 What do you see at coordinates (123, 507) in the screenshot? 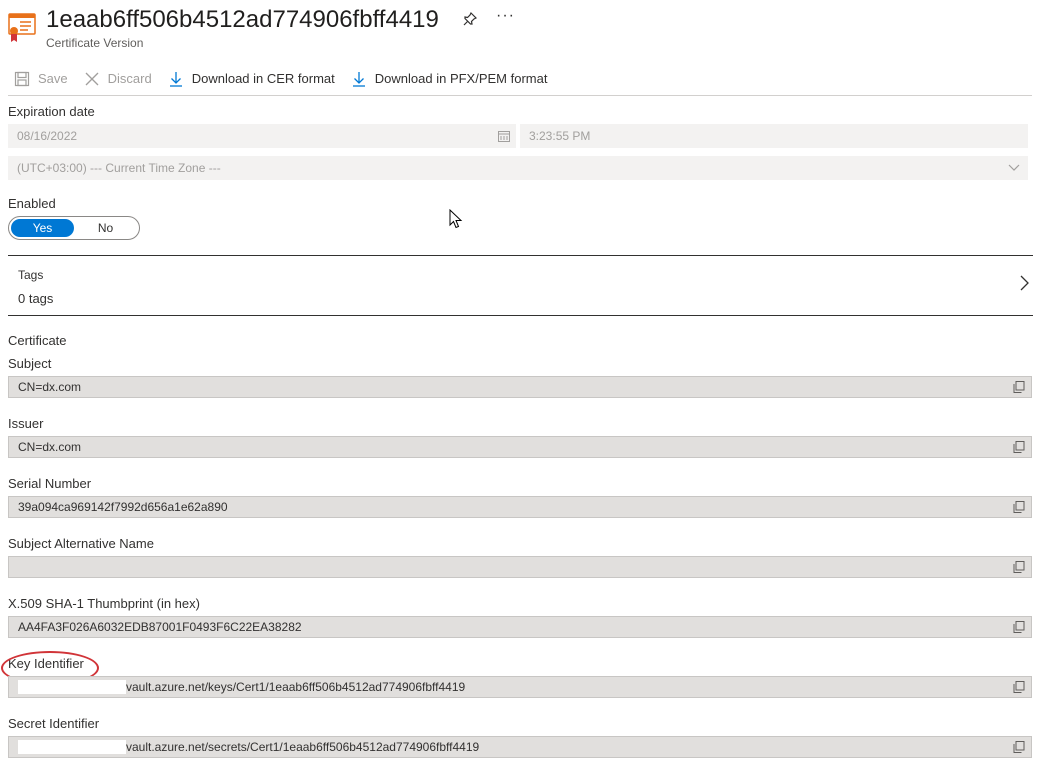
I see `serial-number-value: 39a094ca969142f7992d656a1e62a890` at bounding box center [123, 507].